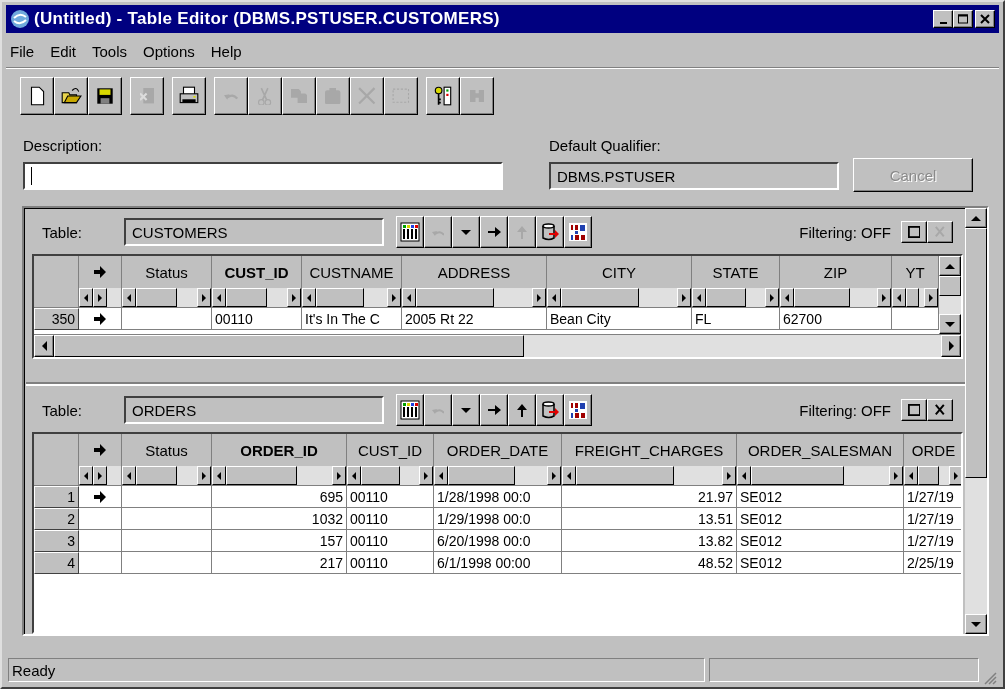 The image size is (1005, 689). I want to click on menu-item: Edit, so click(63, 51).